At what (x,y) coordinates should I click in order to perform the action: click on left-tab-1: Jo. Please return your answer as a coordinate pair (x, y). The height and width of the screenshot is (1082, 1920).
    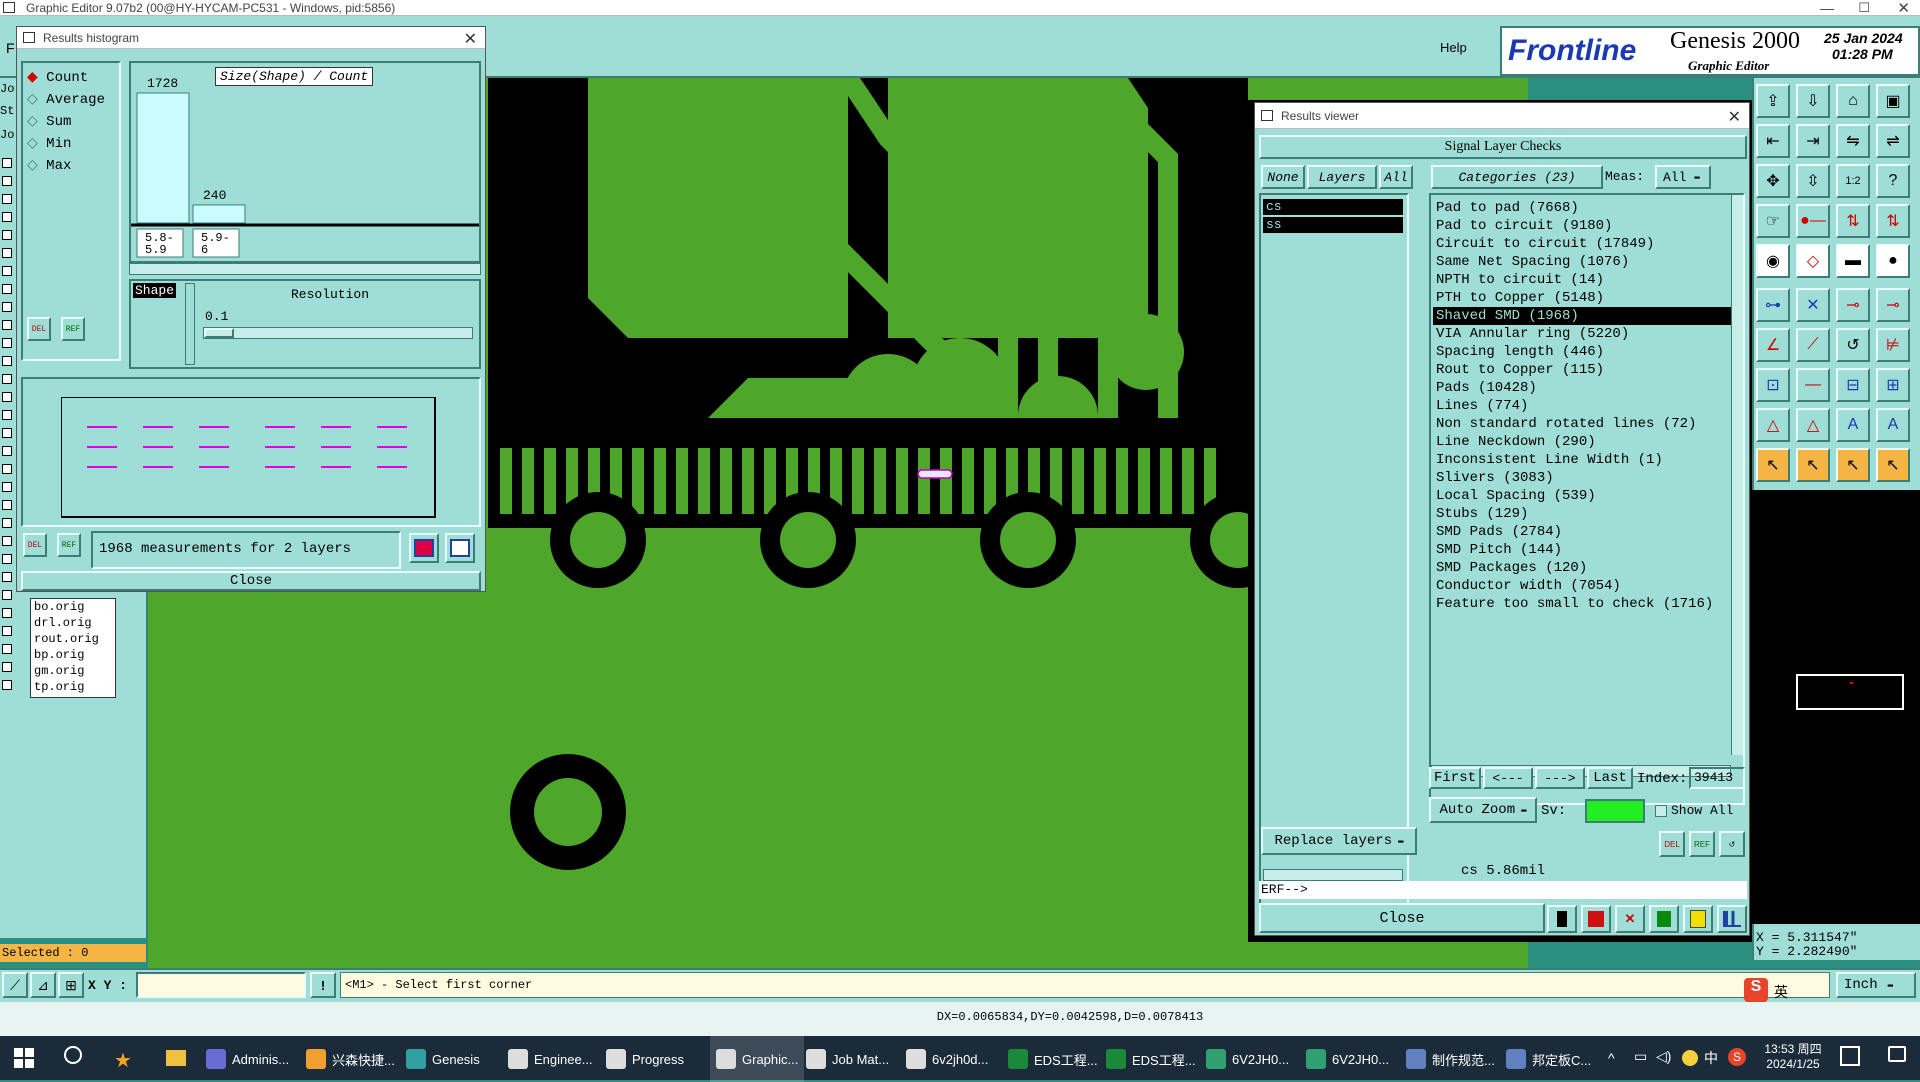
    Looking at the image, I should click on (7, 89).